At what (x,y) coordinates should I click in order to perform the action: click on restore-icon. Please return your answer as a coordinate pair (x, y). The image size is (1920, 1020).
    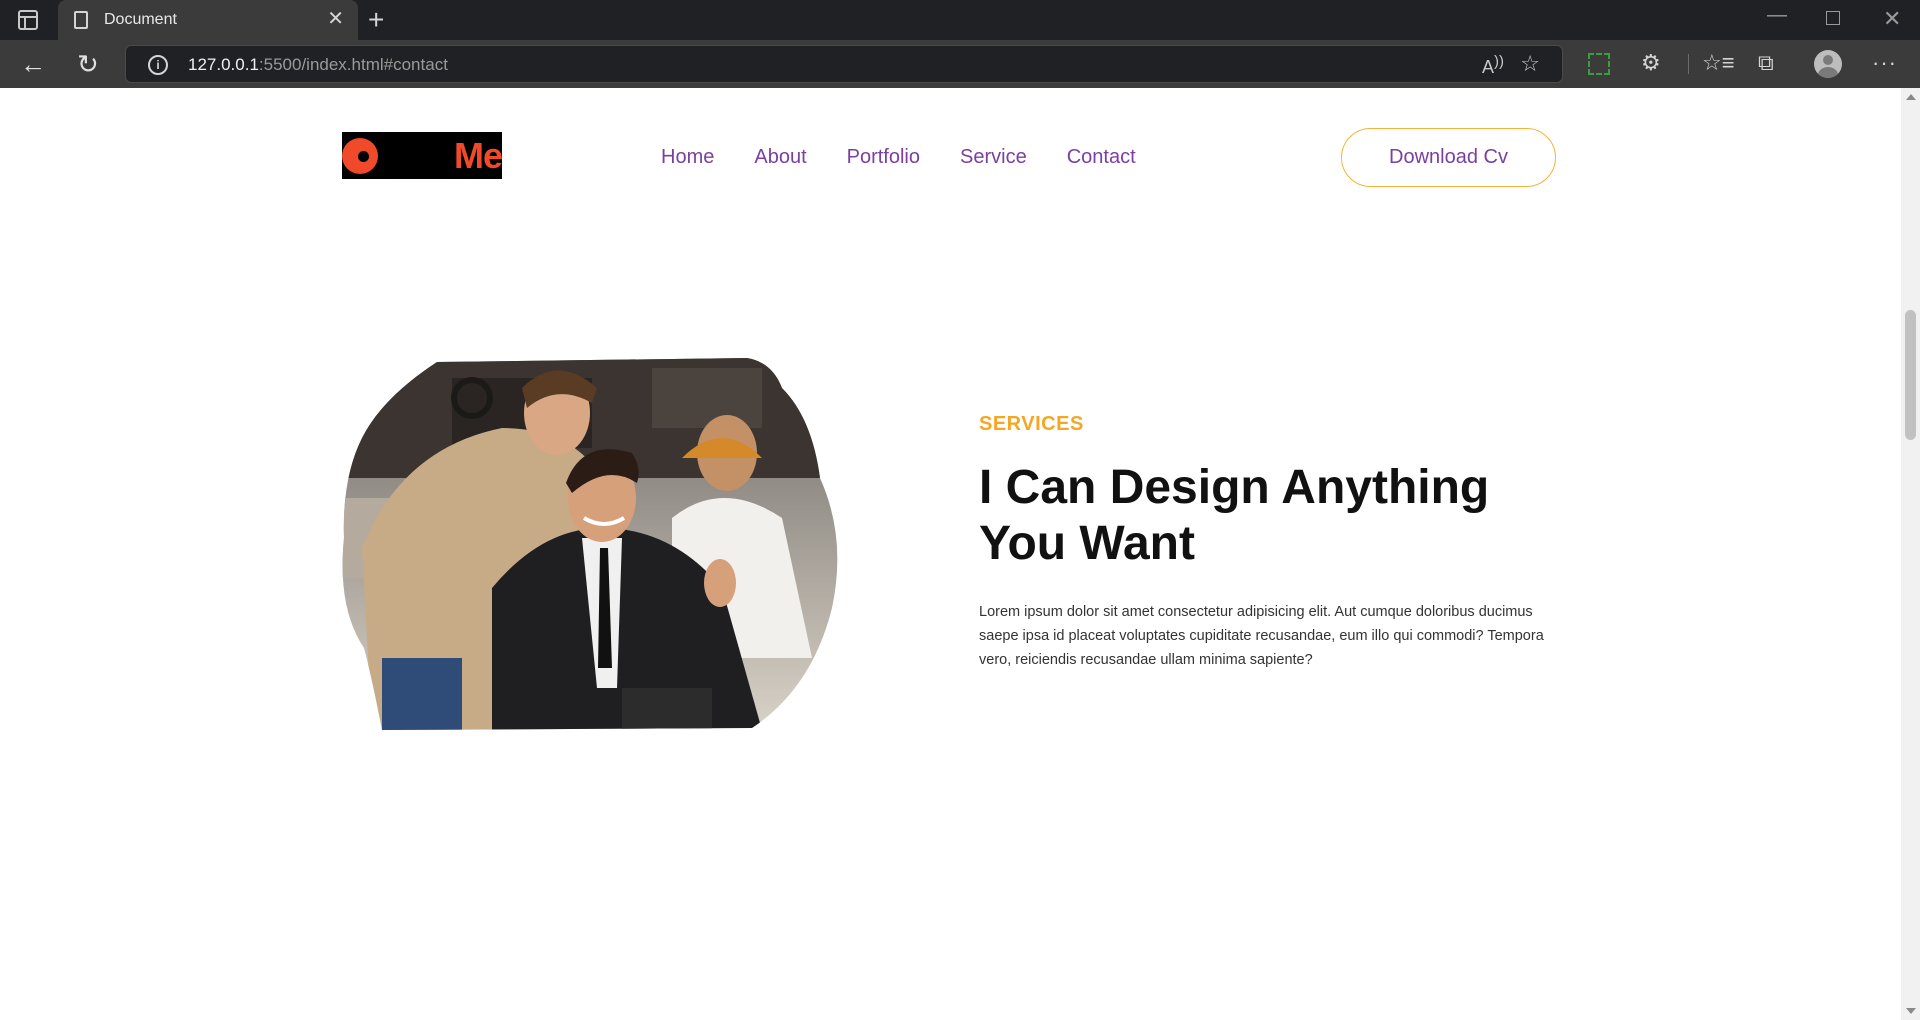
    Looking at the image, I should click on (1833, 18).